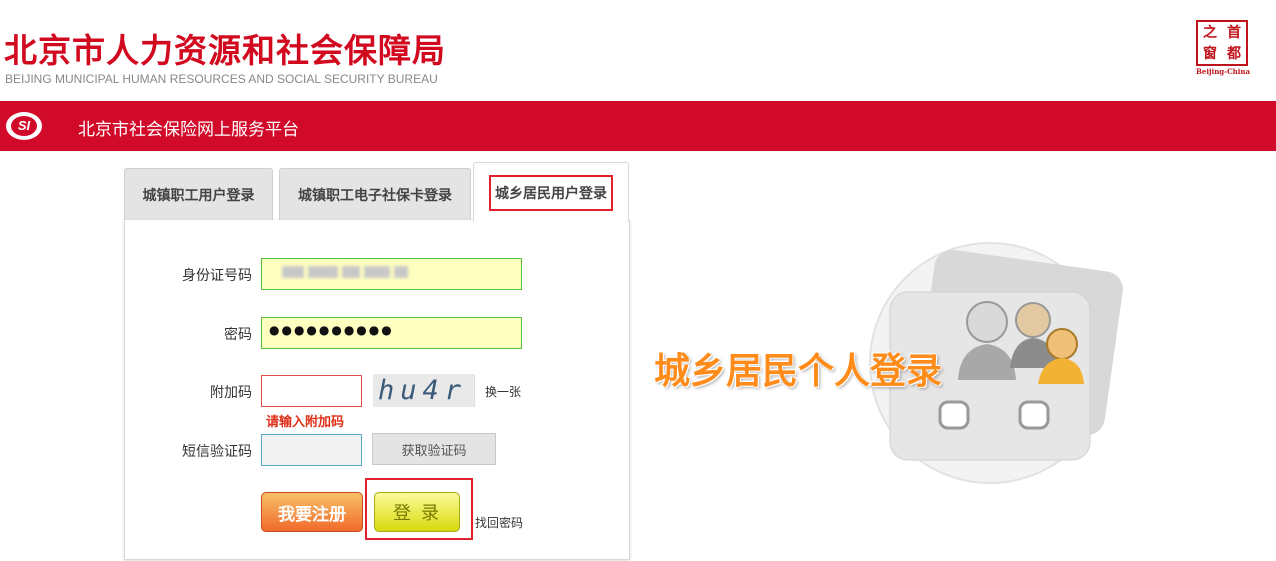 This screenshot has height=561, width=1276. Describe the element at coordinates (312, 512) in the screenshot. I see `register-button: 我要注册` at that location.